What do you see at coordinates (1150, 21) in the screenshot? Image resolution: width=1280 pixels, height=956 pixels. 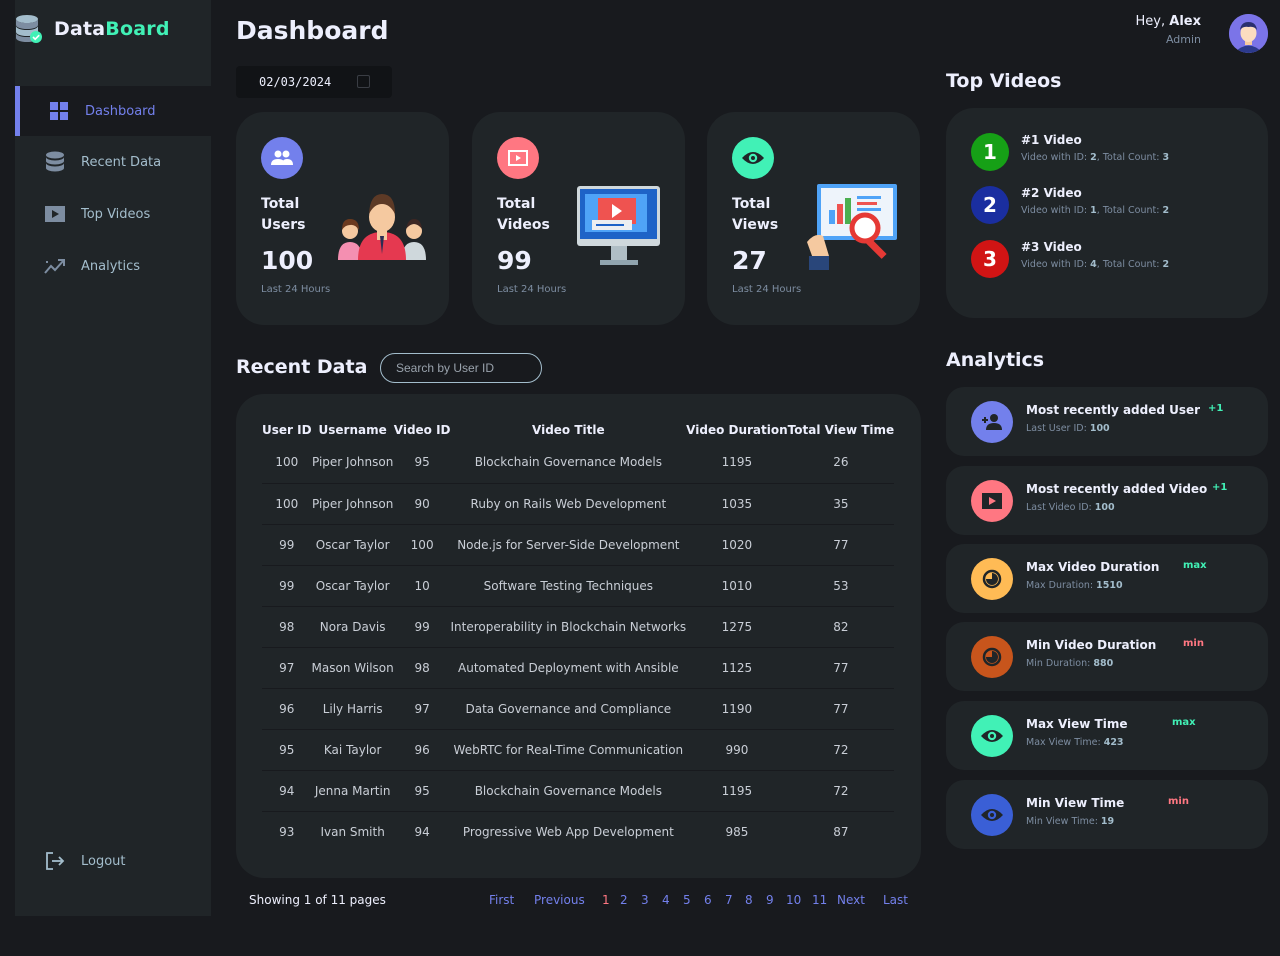 I see `greeting-text: Hey,` at bounding box center [1150, 21].